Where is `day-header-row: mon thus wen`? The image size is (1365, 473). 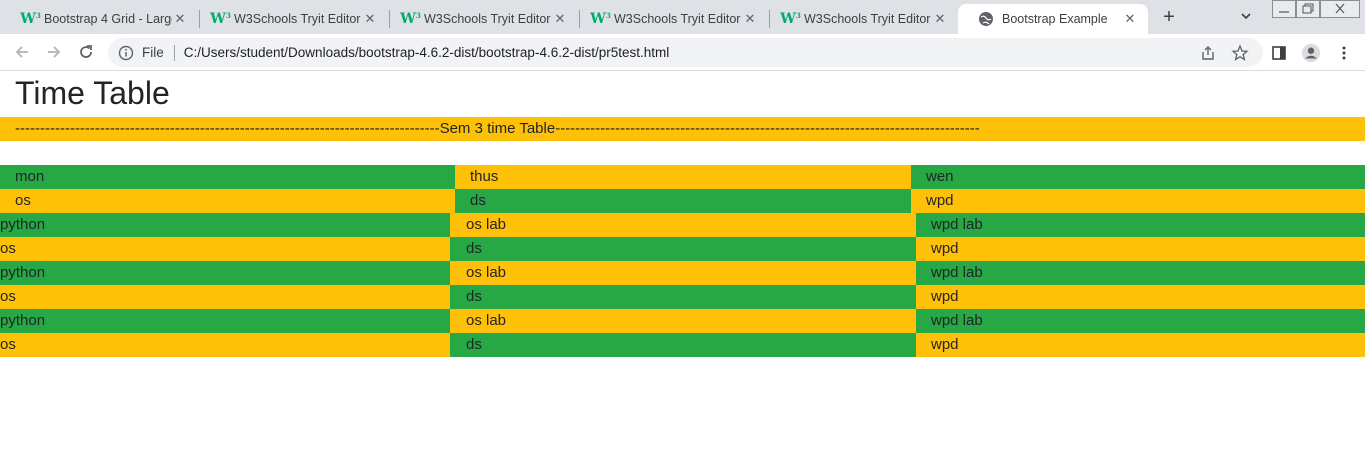 day-header-row: mon thus wen is located at coordinates (682, 177).